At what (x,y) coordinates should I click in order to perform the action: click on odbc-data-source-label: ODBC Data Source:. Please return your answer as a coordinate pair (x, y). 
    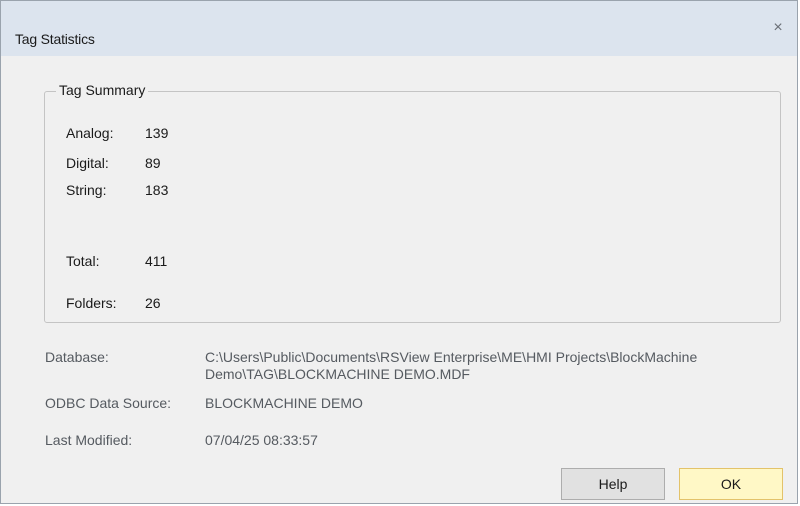
    Looking at the image, I should click on (108, 403).